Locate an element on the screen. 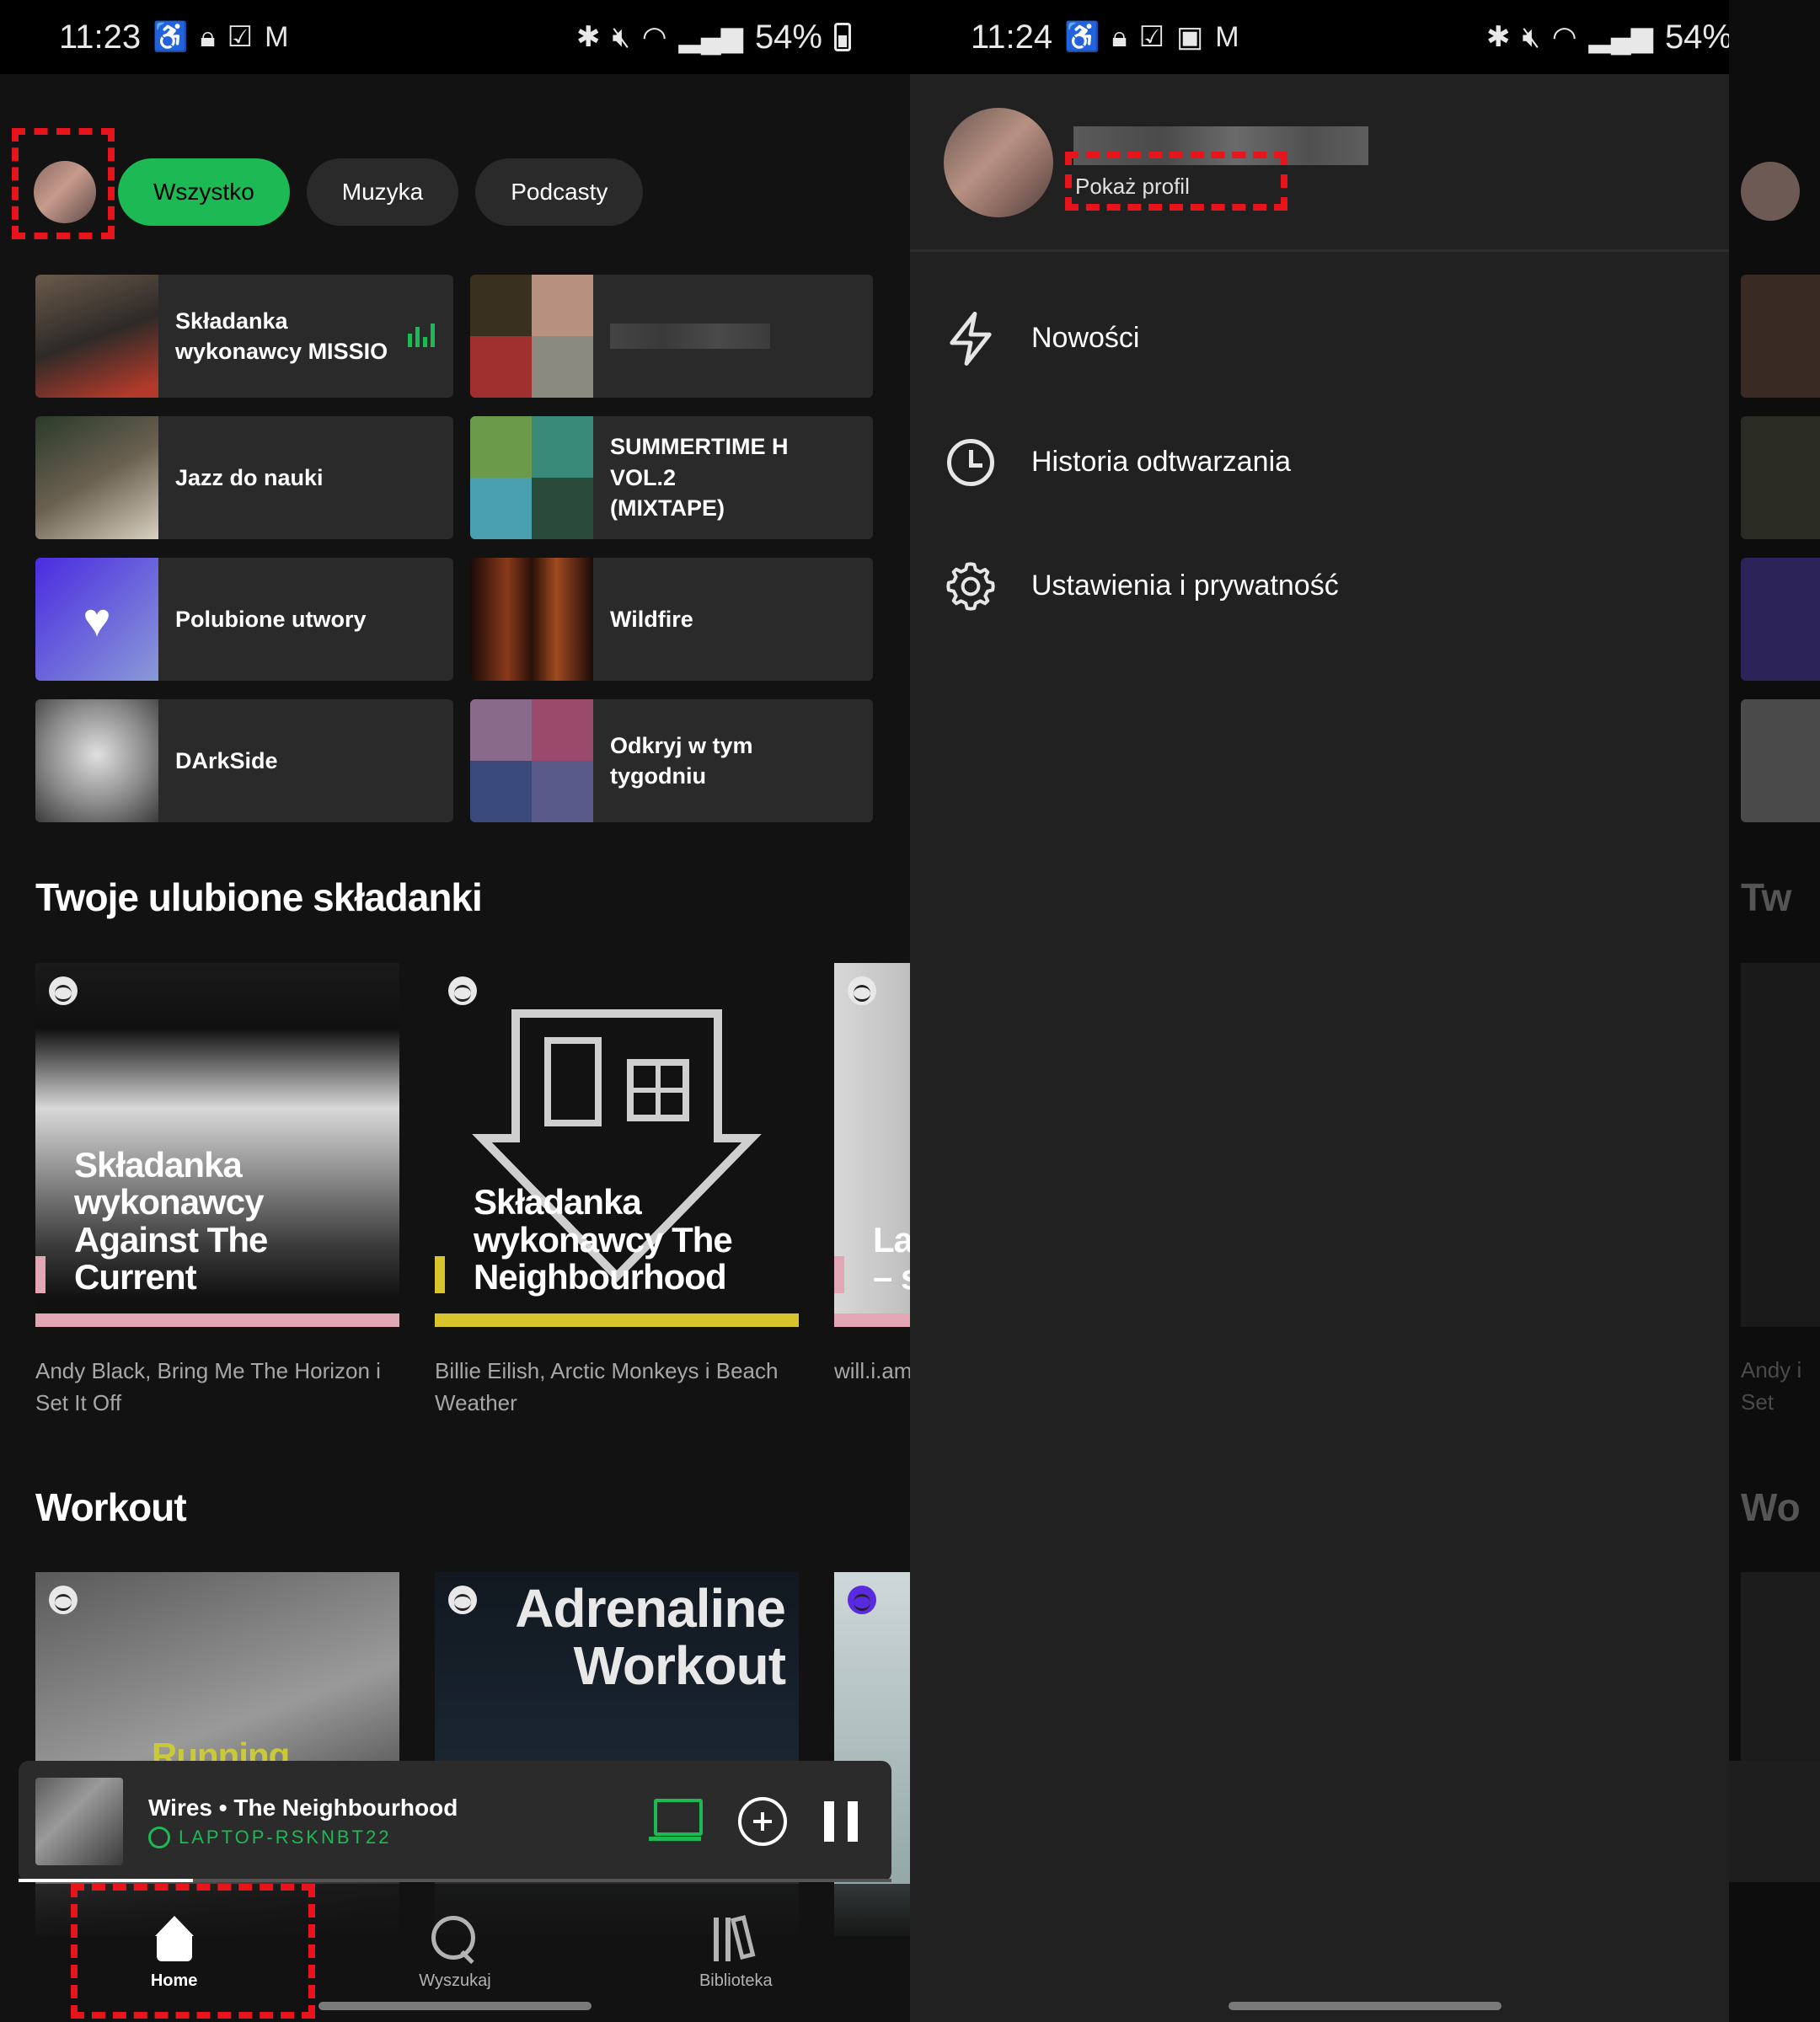  menu-label: Historia odtwarzania is located at coordinates (1161, 462).